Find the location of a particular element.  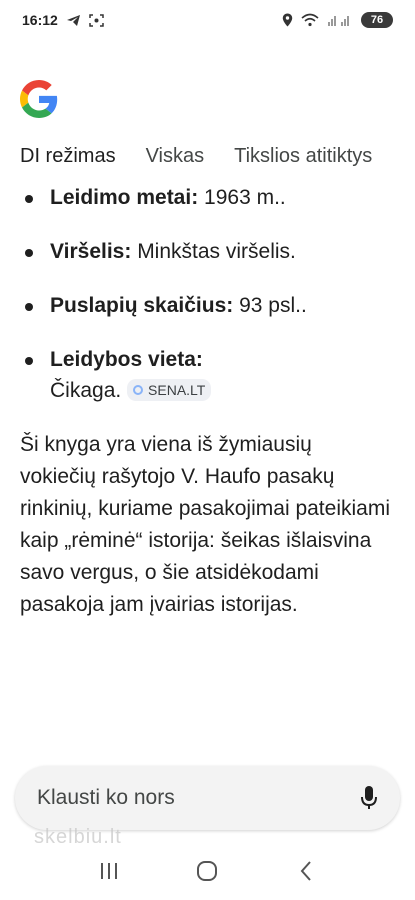

detail-value: Čikaga. is located at coordinates (86, 390).